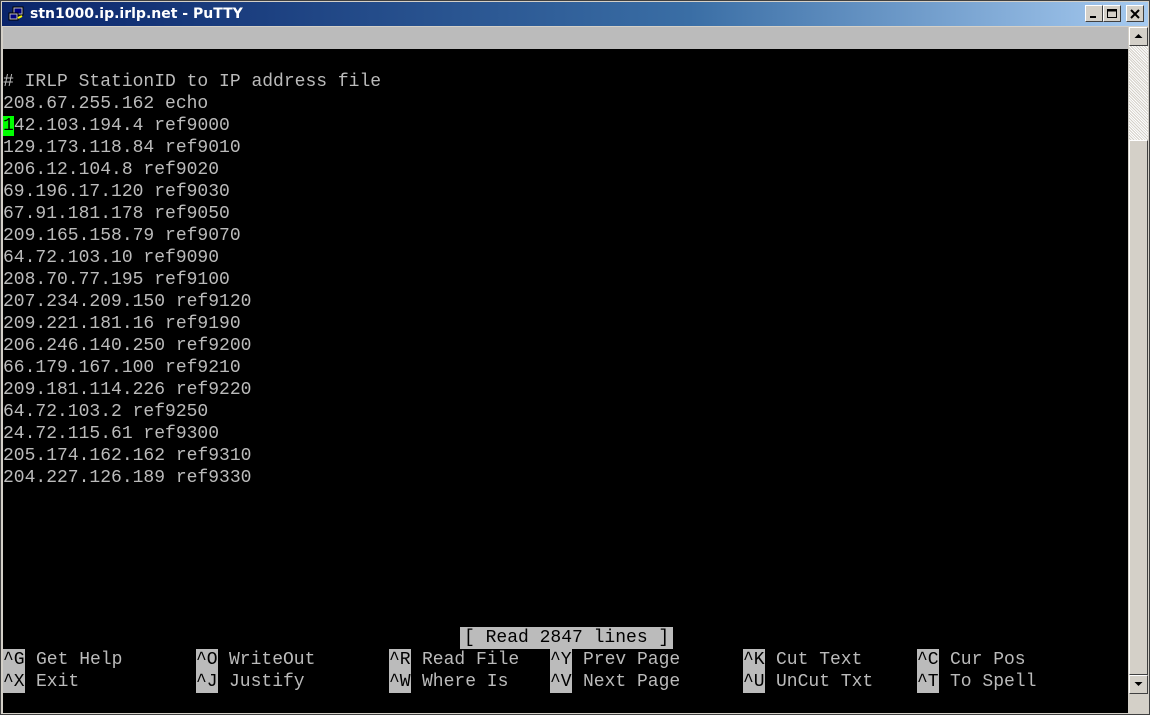 This screenshot has width=1150, height=715. What do you see at coordinates (993, 682) in the screenshot?
I see `shortcut-label-to-spell: To Spell` at bounding box center [993, 682].